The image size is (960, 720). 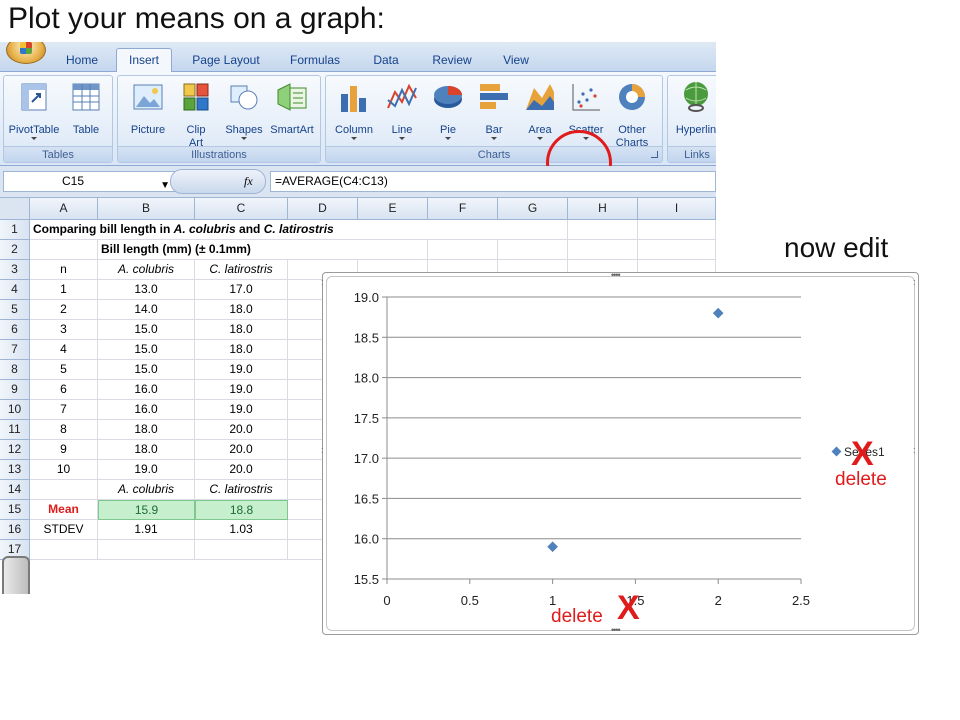 I want to click on row-header-12: 12, so click(x=15, y=450).